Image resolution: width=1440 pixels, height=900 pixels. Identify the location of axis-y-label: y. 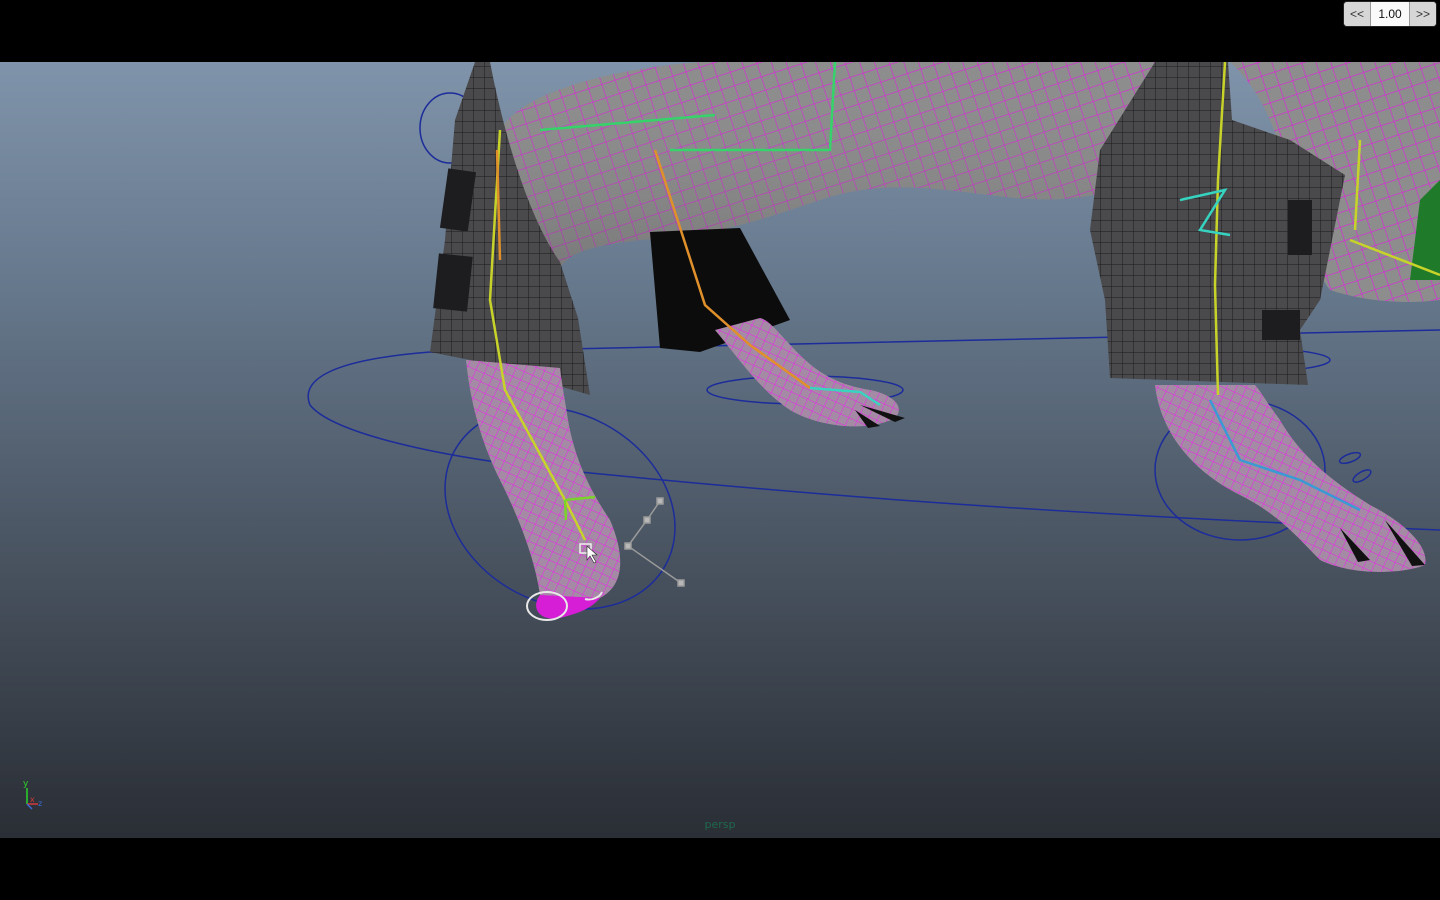
(26, 784).